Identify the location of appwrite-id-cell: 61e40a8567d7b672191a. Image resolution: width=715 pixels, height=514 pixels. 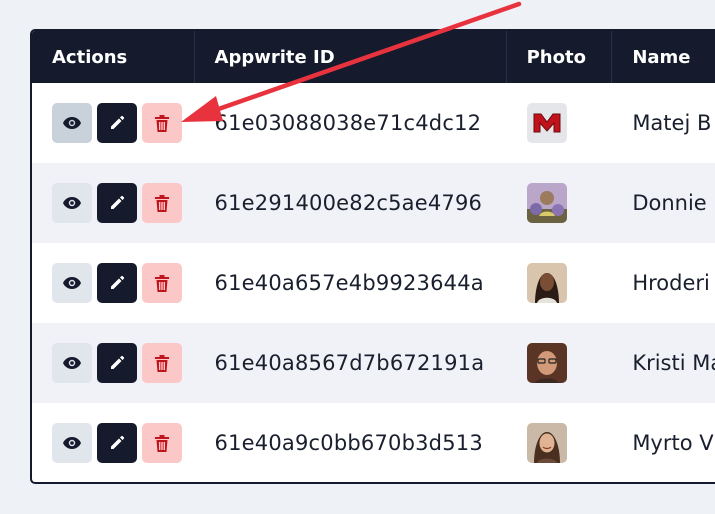
(349, 363).